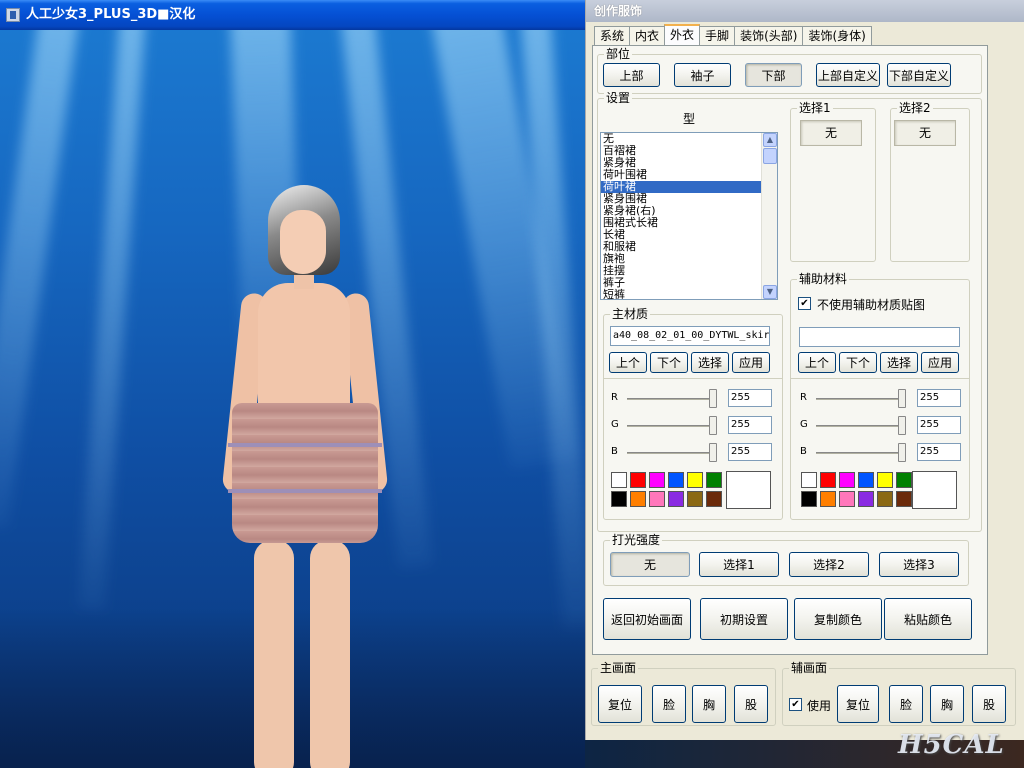 This screenshot has width=1024, height=768. Describe the element at coordinates (885, 453) in the screenshot. I see `aux-blue-slider: B 255` at that location.